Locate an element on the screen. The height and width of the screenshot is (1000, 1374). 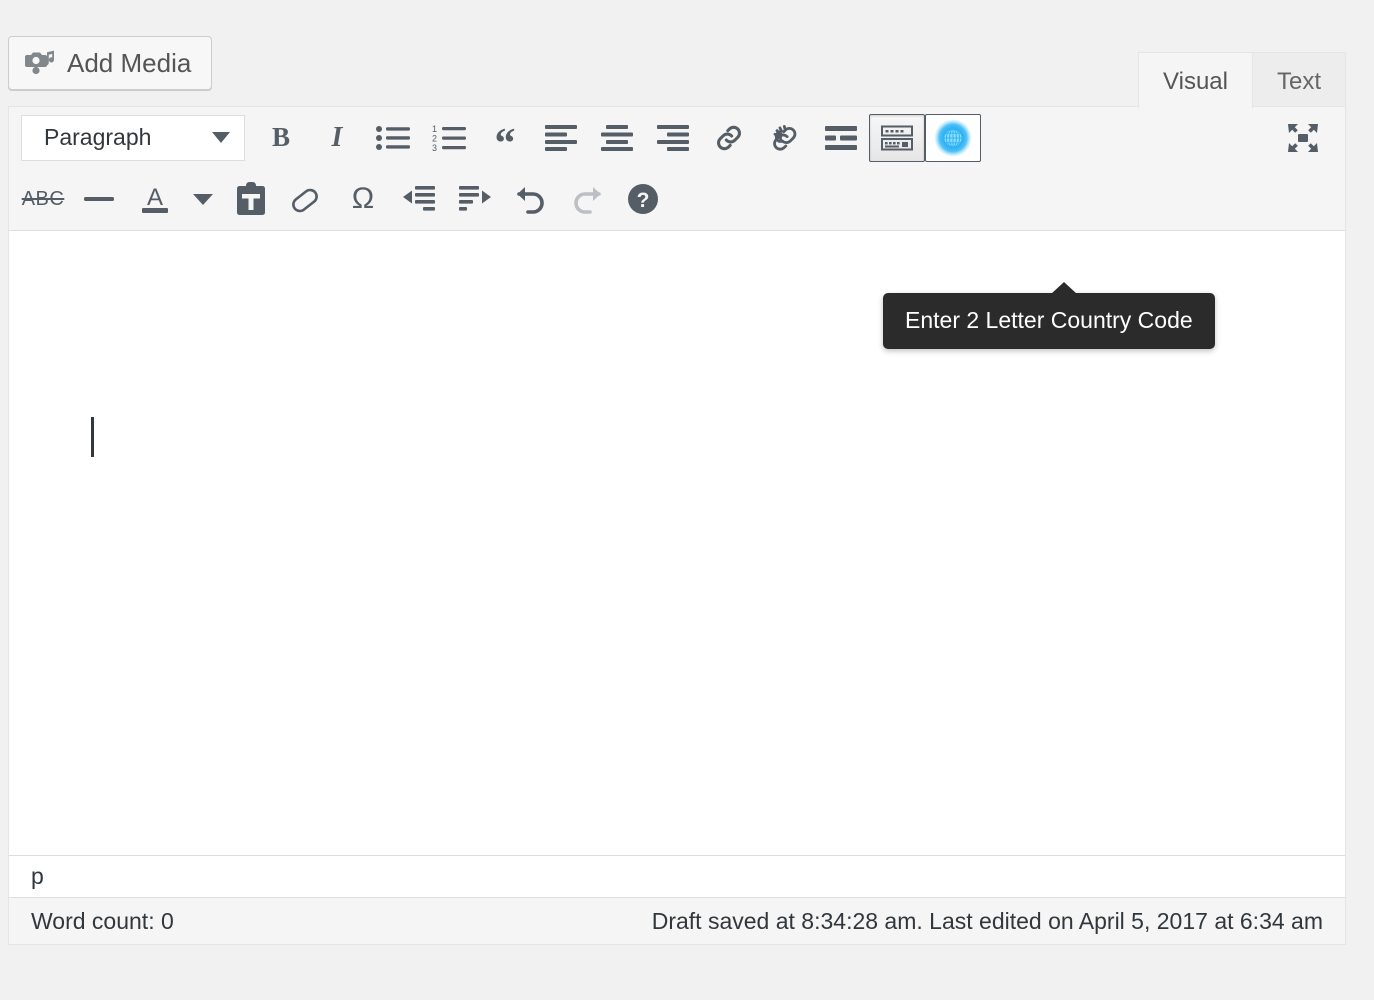
align-center-button is located at coordinates (617, 138).